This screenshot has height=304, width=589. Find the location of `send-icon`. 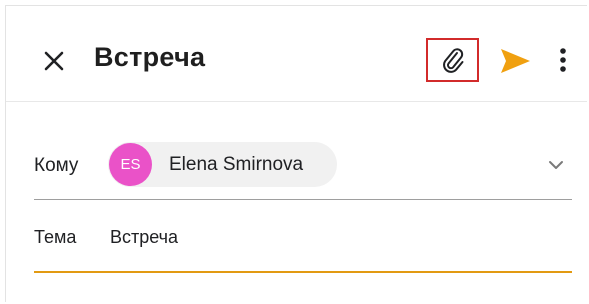

send-icon is located at coordinates (515, 61).